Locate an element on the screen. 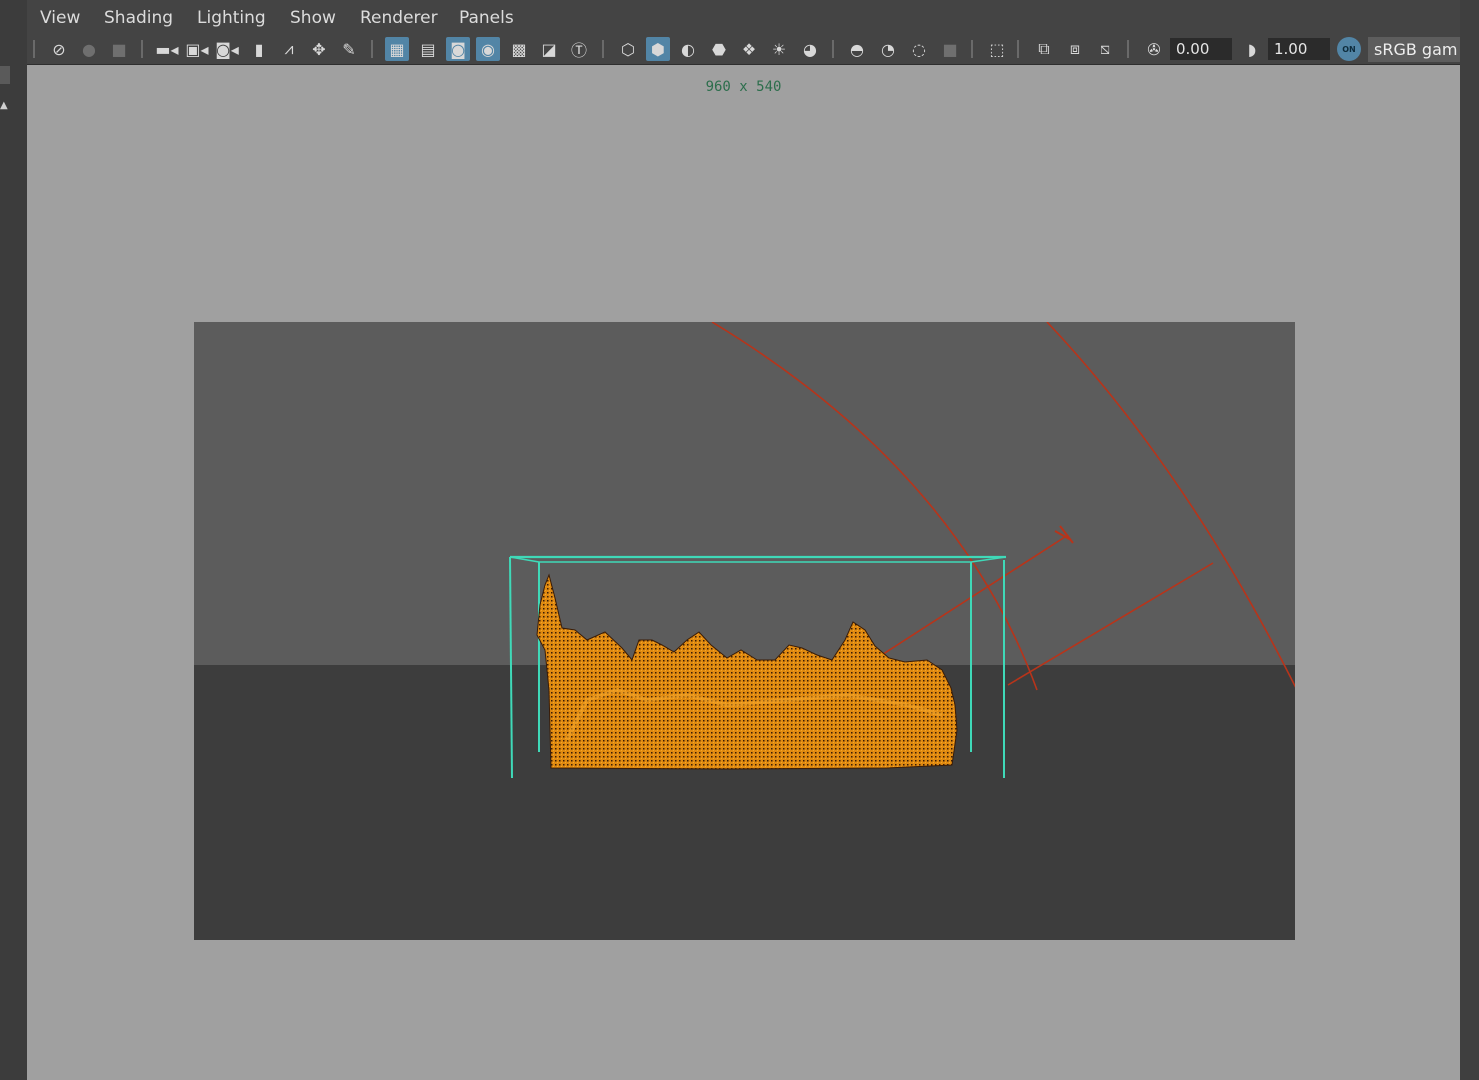 The height and width of the screenshot is (1080, 1479). smooth-shade-icon: ⬢ is located at coordinates (658, 49).